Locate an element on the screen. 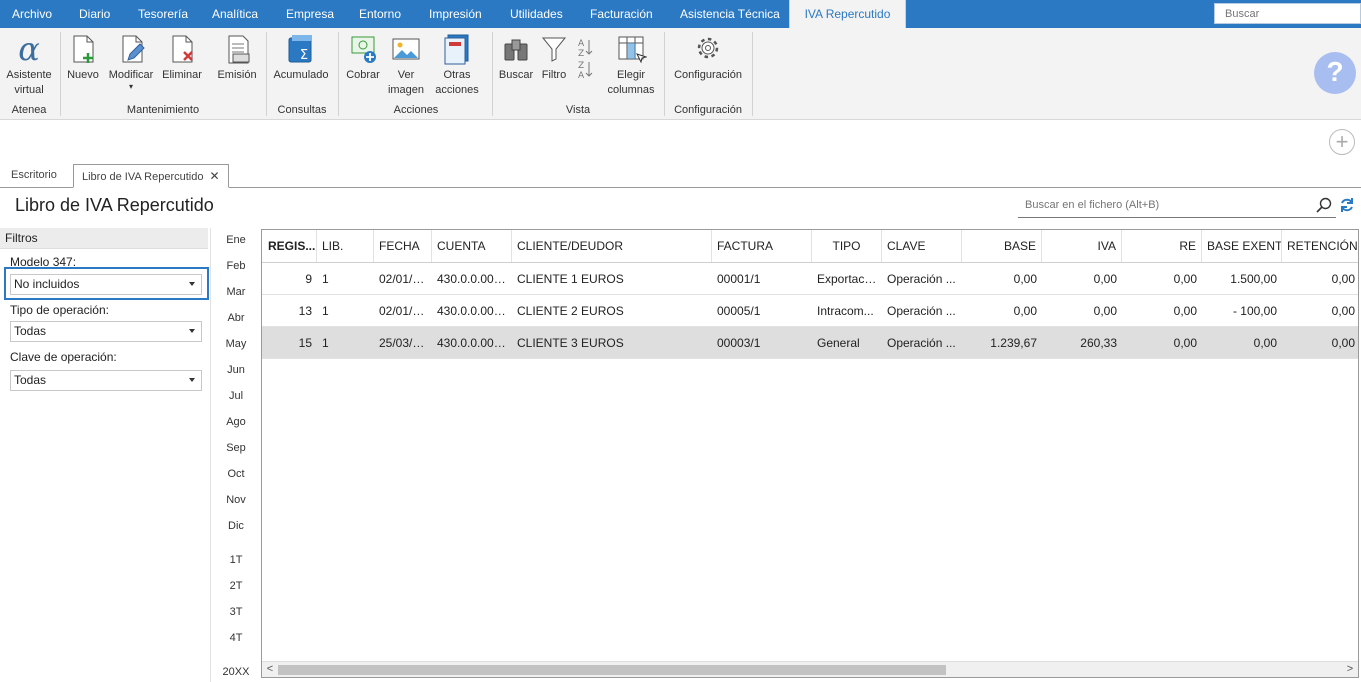 The width and height of the screenshot is (1361, 682). close-tab-icon: ✕ is located at coordinates (215, 176).